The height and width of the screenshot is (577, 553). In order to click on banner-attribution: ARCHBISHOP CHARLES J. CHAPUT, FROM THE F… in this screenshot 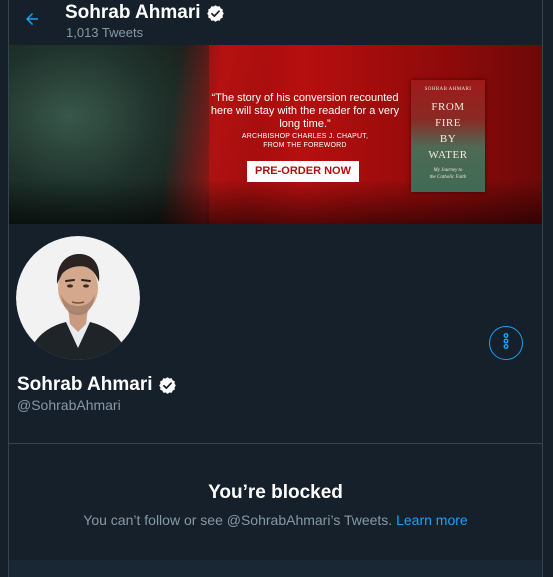, I will do `click(305, 141)`.